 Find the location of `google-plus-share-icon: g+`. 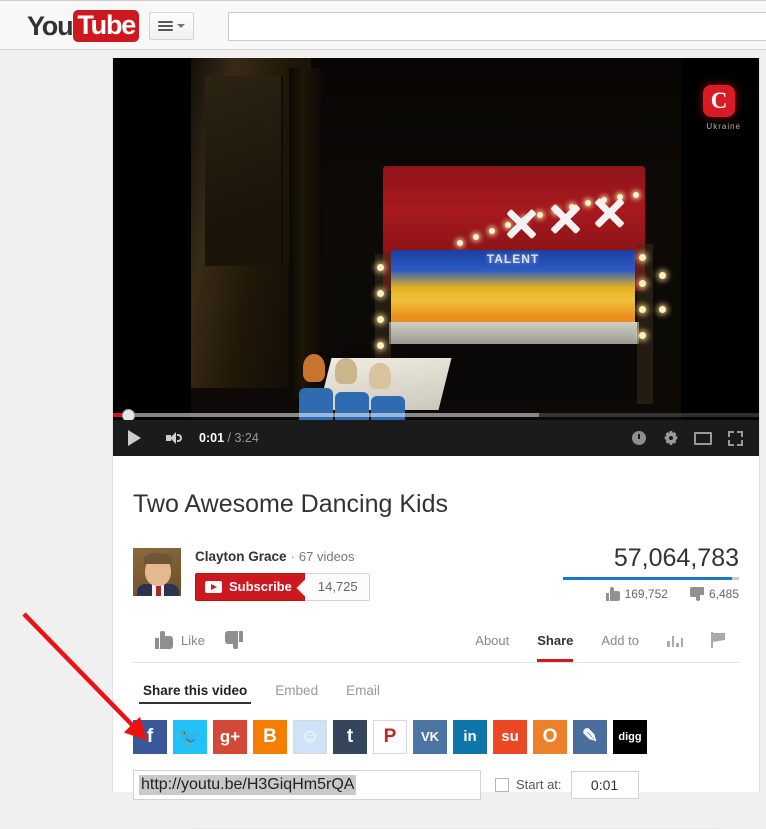

google-plus-share-icon: g+ is located at coordinates (230, 736).